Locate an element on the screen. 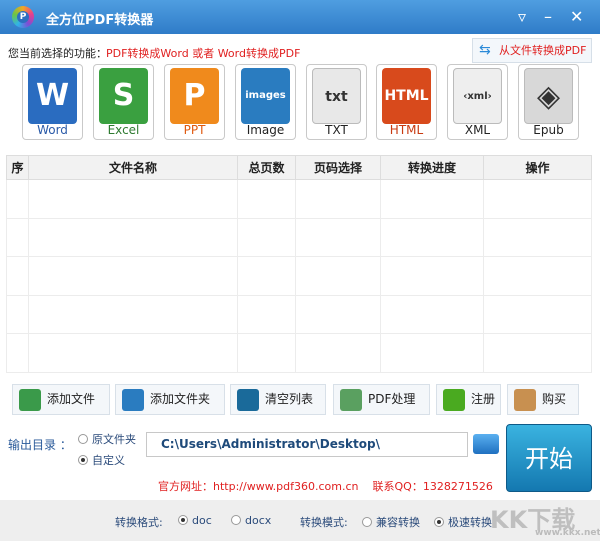  mode-label: 转换模式: is located at coordinates (324, 522).